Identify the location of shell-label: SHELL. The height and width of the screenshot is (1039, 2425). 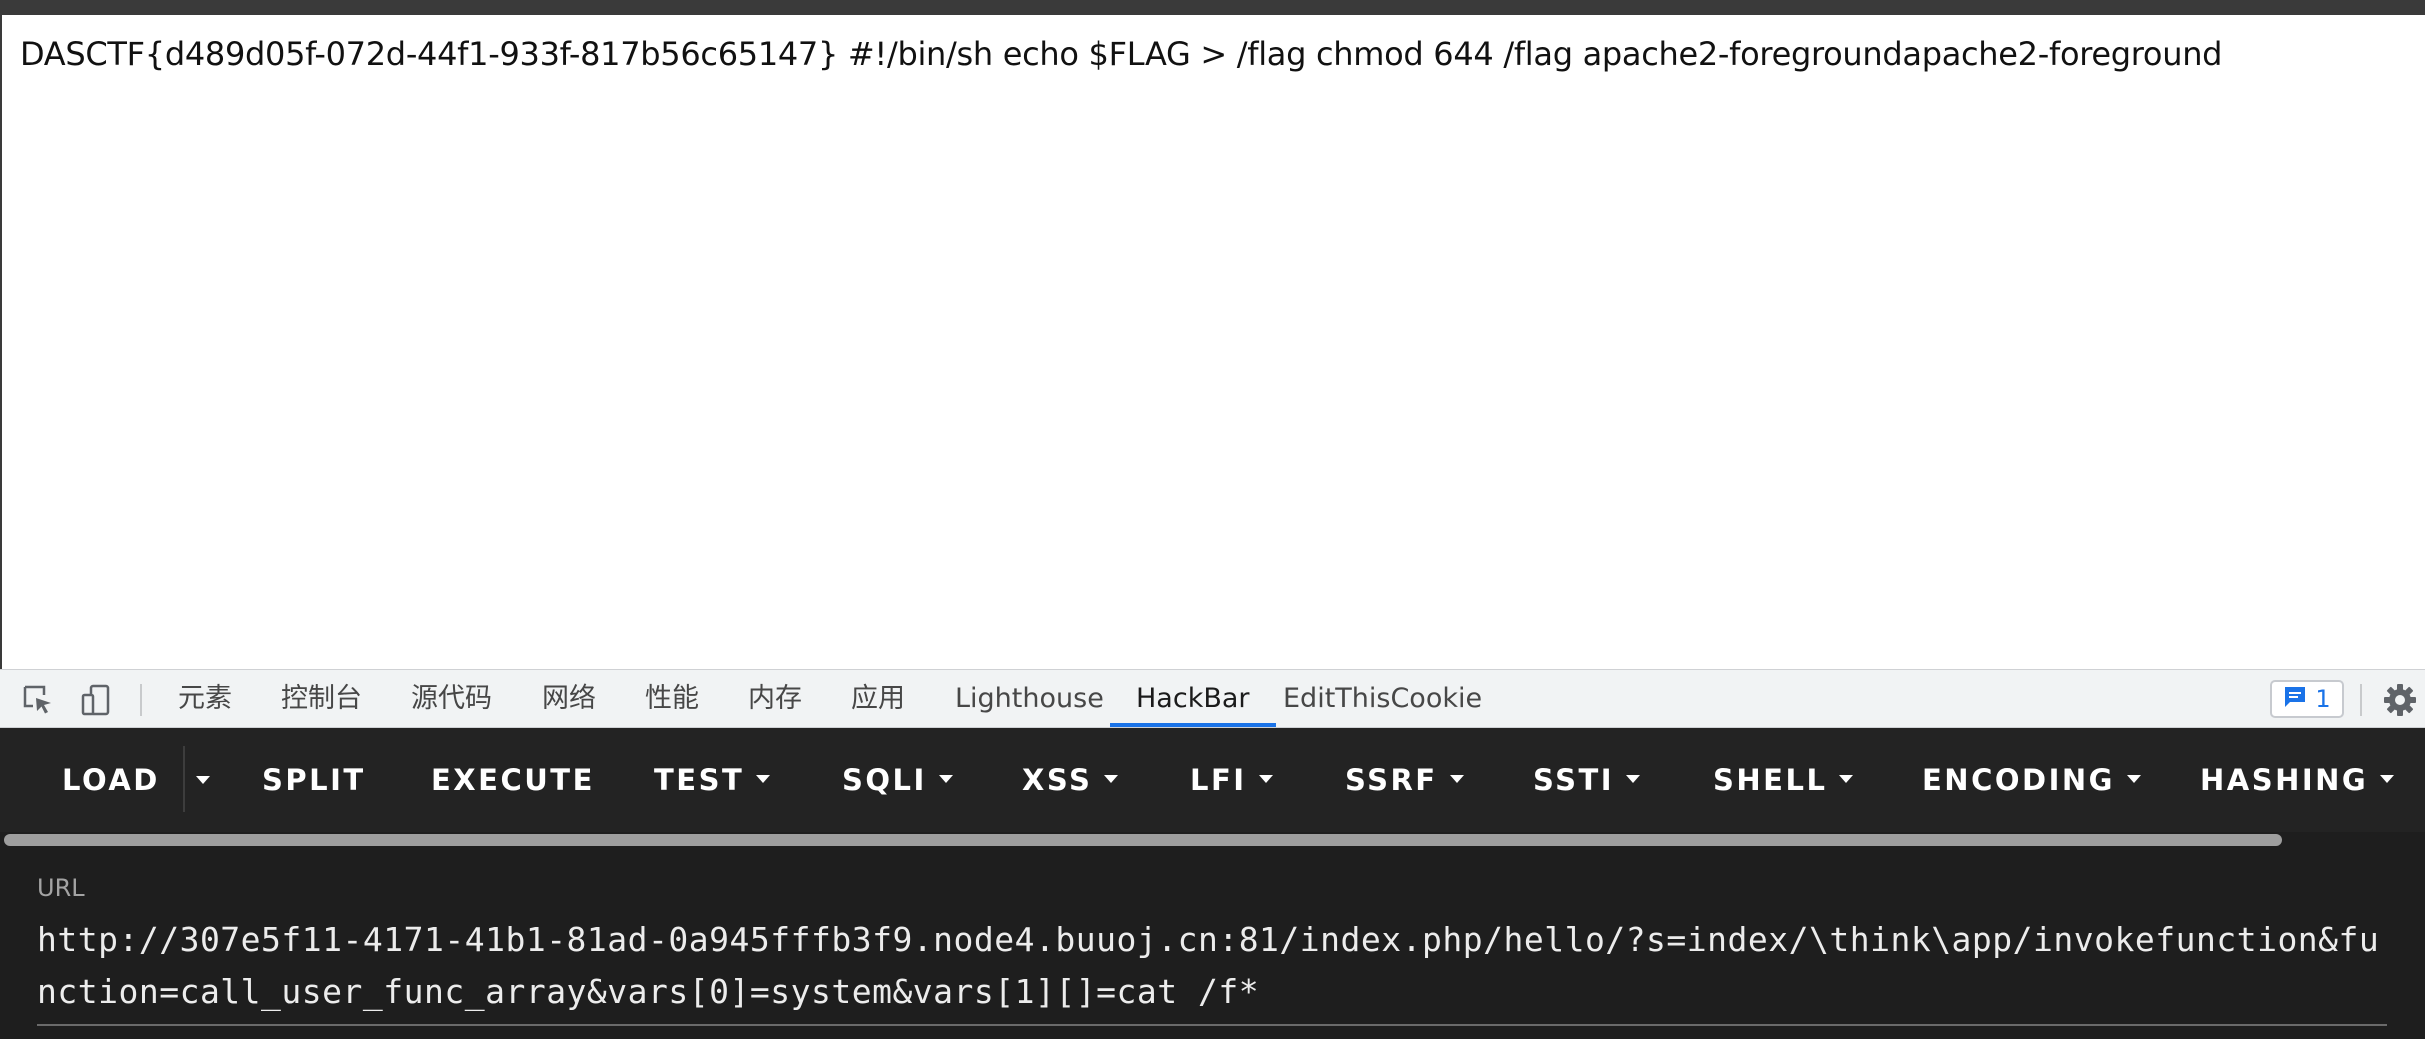
(1770, 780).